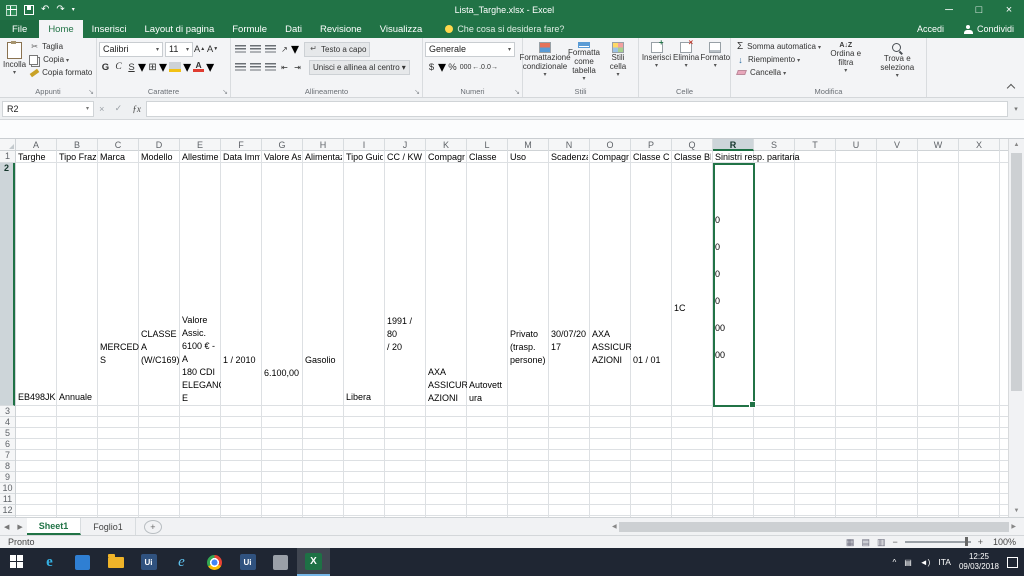  I want to click on cell-B1: Tipo Frazio, so click(76, 157).